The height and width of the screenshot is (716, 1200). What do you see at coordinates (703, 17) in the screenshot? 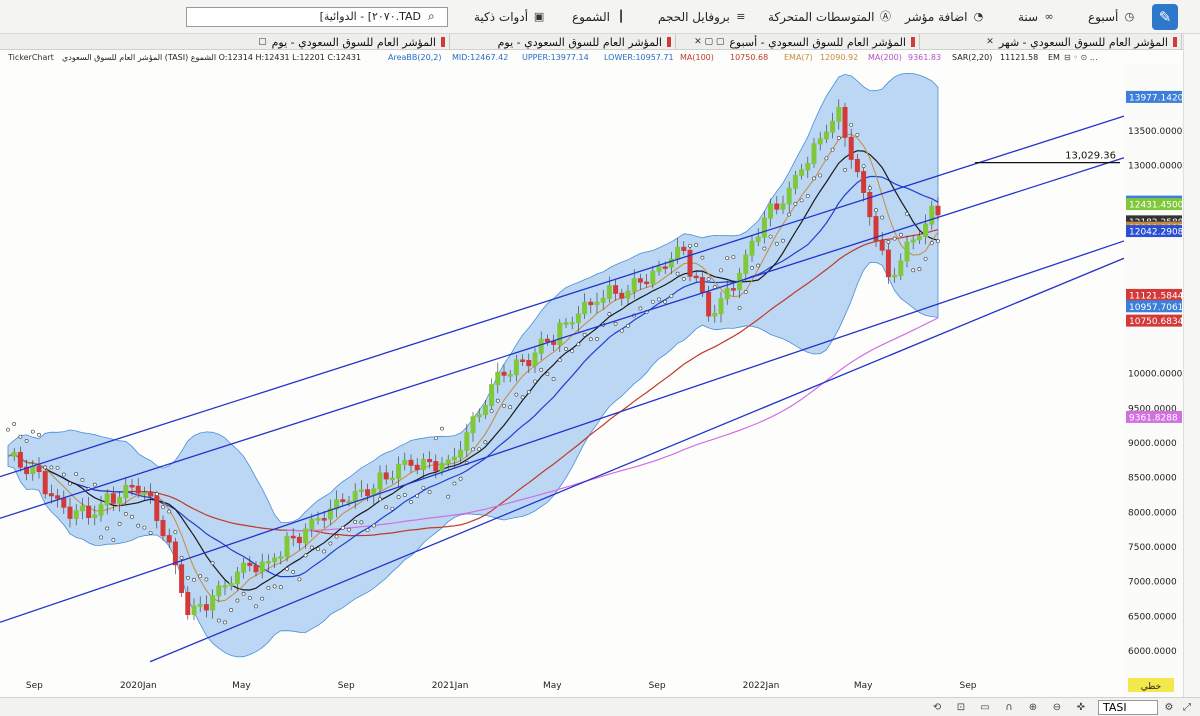
I see `toolbar-volume-profile-button: ≡ بروفايل الحجم` at bounding box center [703, 17].